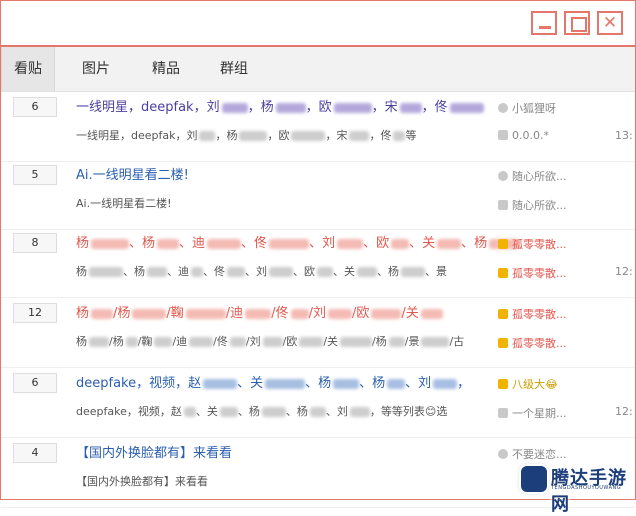 This screenshot has height=516, width=636. I want to click on thread-preview-text: /欧, so click(290, 341).